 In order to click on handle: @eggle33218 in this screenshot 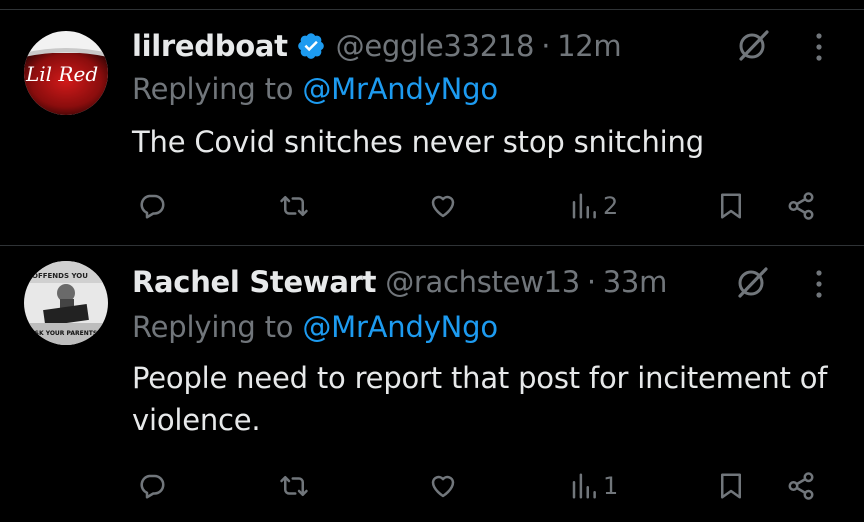, I will do `click(435, 46)`.